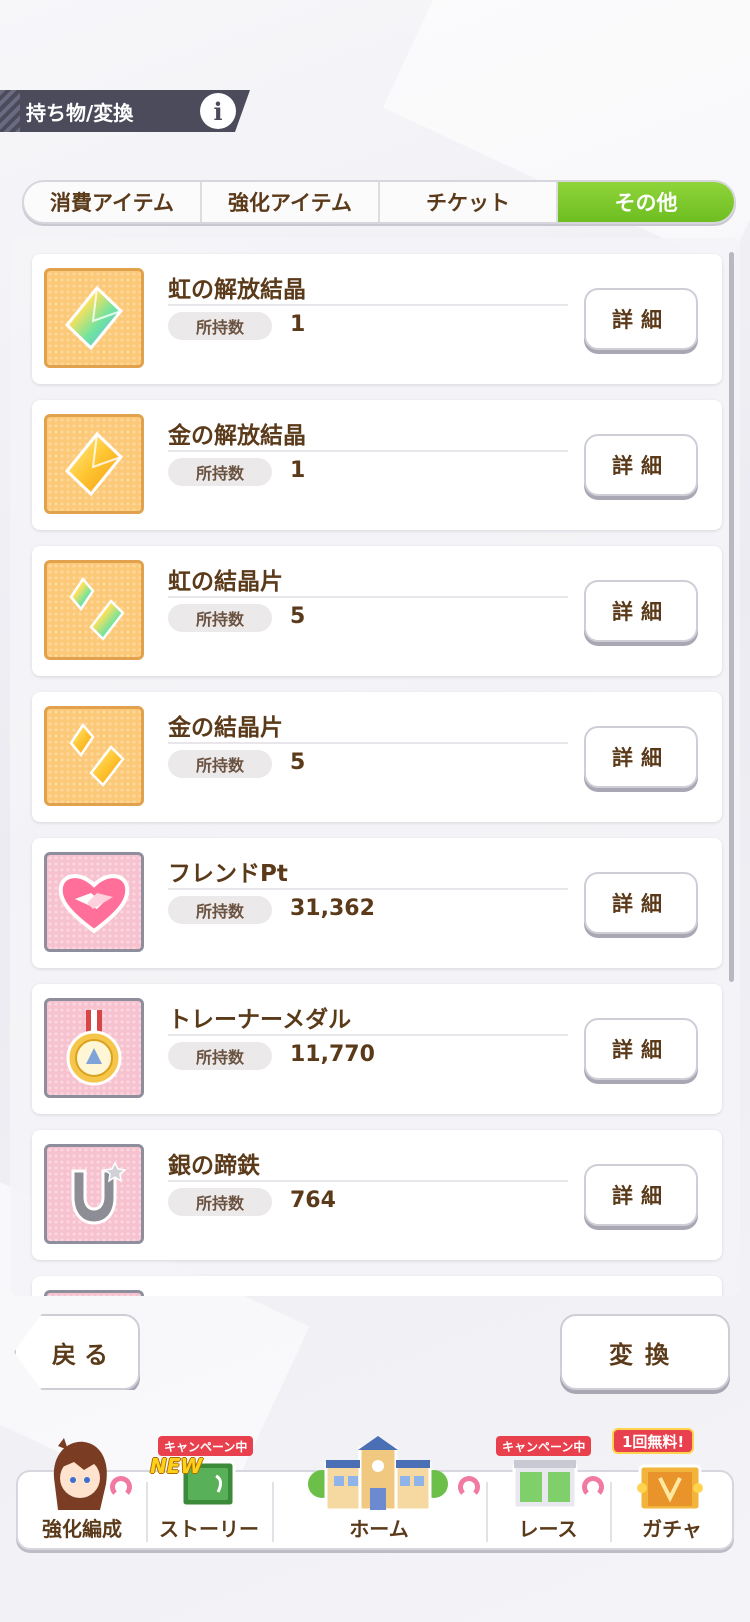 Image resolution: width=750 pixels, height=1622 pixels. I want to click on nav-story: キャンペーン中 NEW ストーリー, so click(209, 1492).